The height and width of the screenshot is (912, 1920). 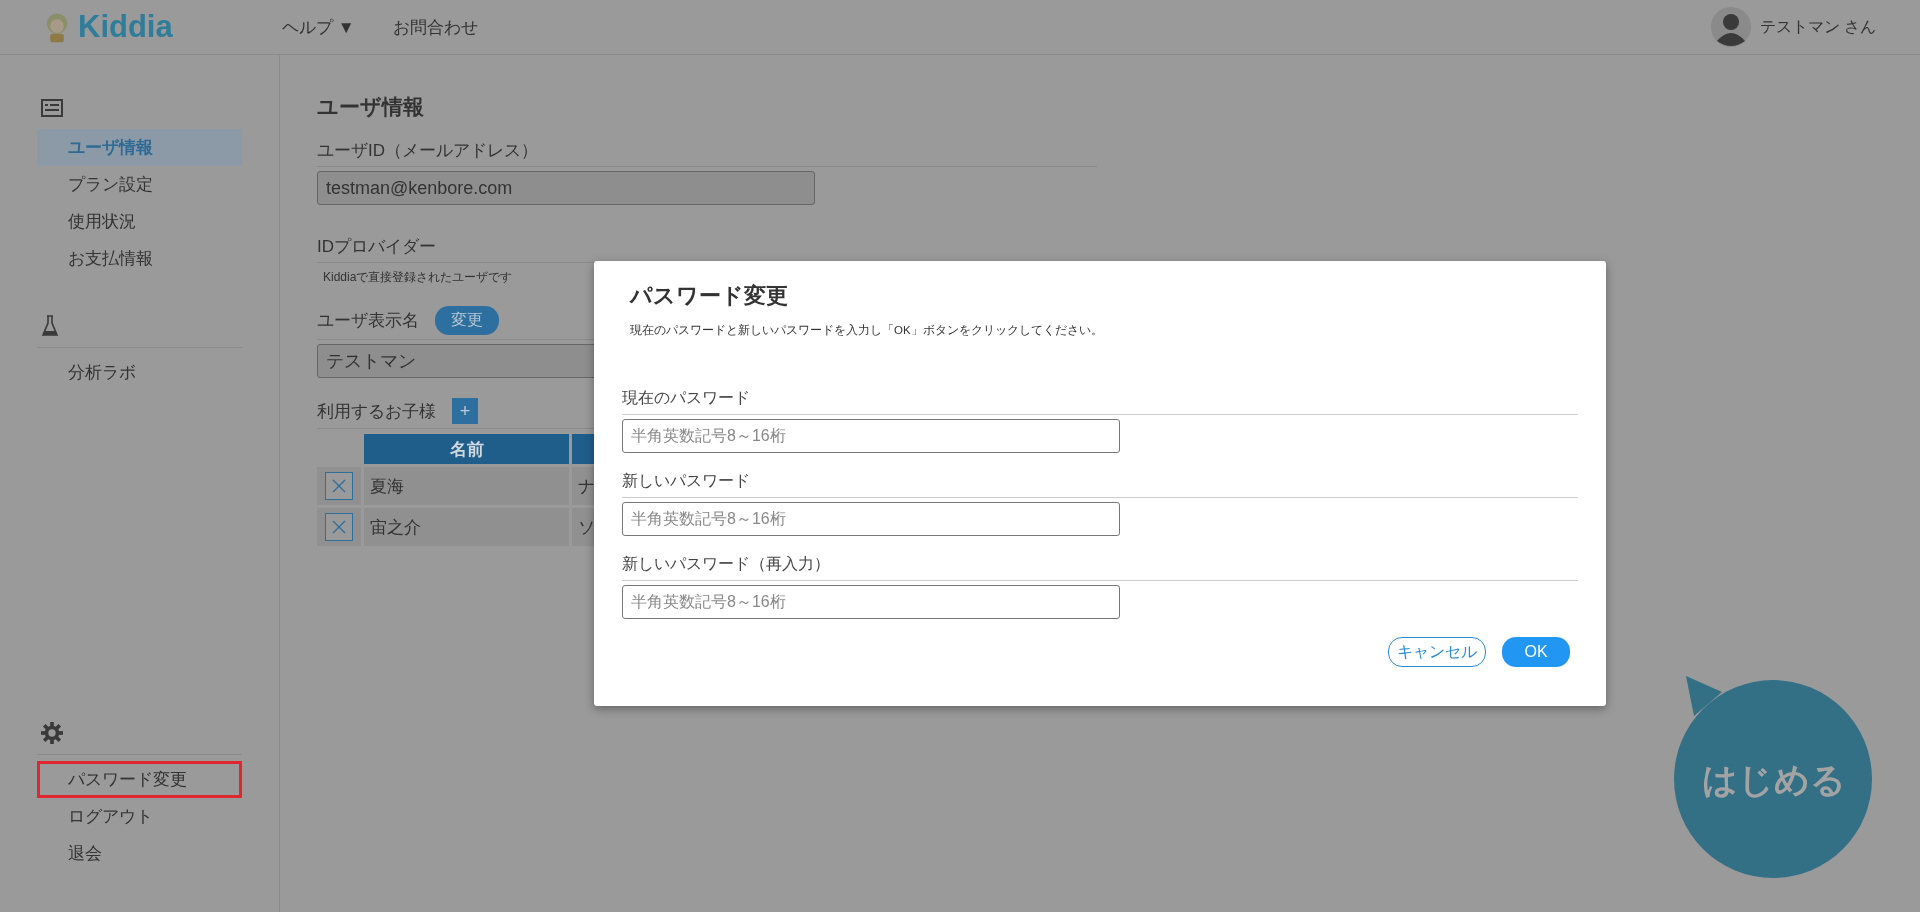 I want to click on page-title: ユーザ情報, so click(x=371, y=107).